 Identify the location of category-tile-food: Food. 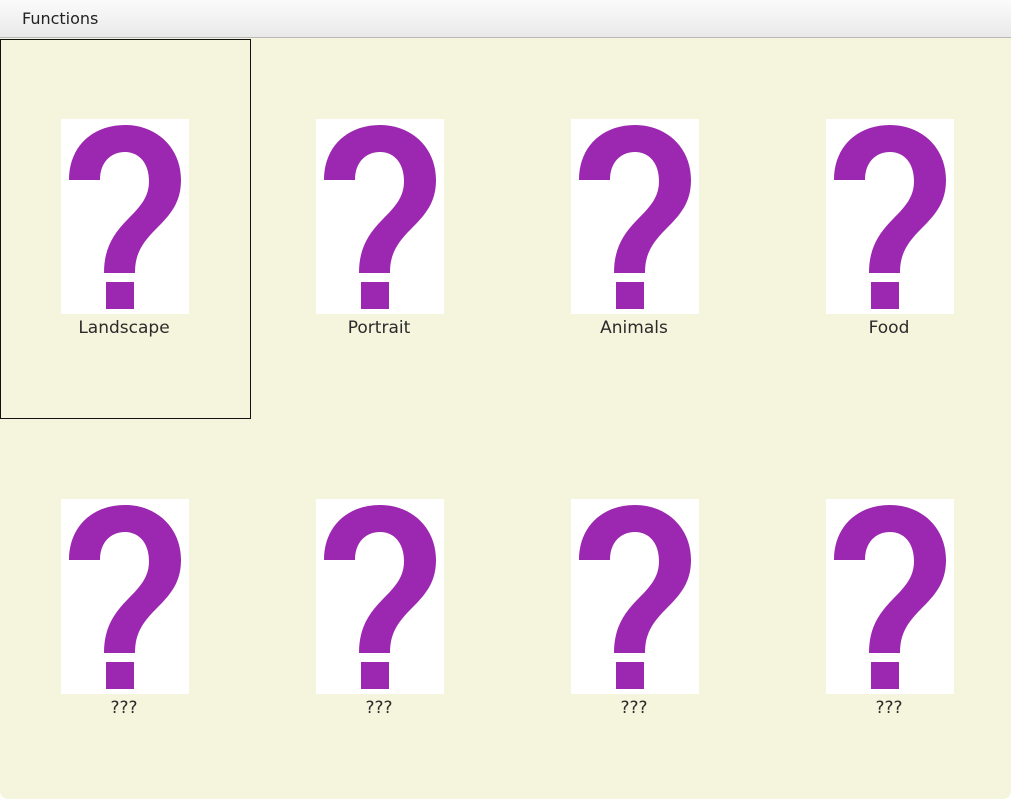
(888, 229).